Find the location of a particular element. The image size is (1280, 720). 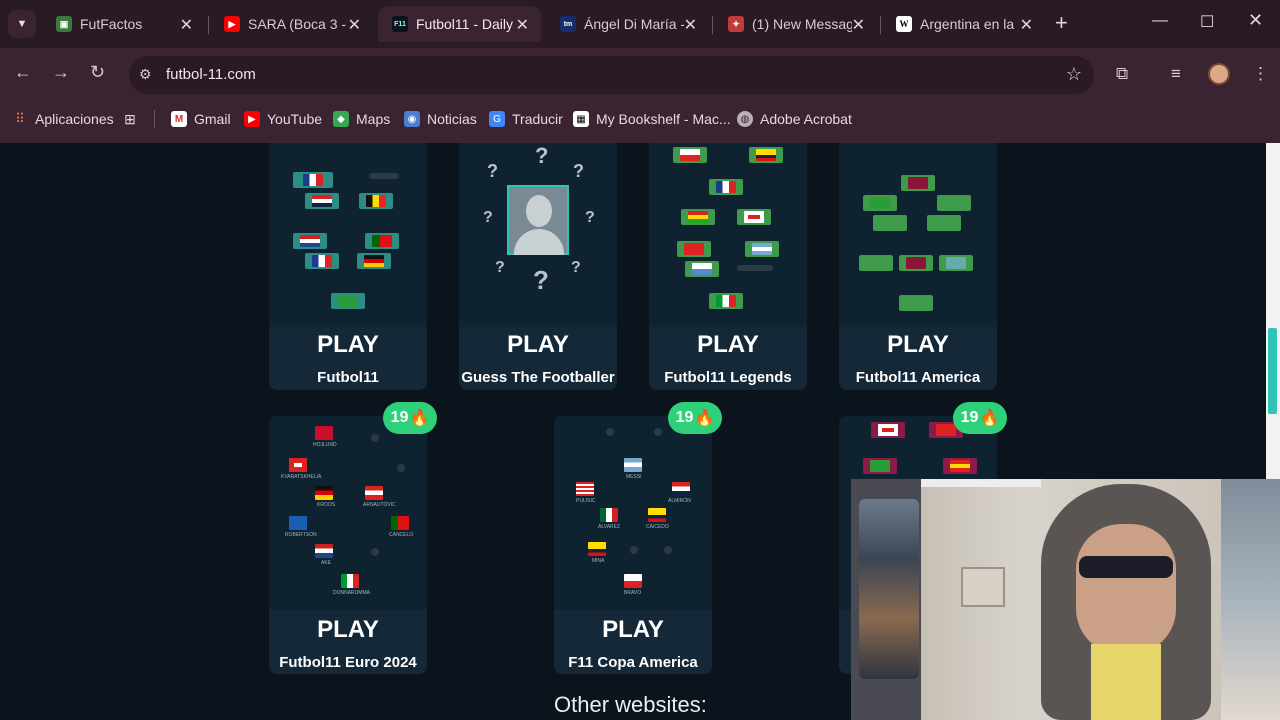

tab-futbol11: F11 Futbol11 - Daily ✕ is located at coordinates (459, 24).